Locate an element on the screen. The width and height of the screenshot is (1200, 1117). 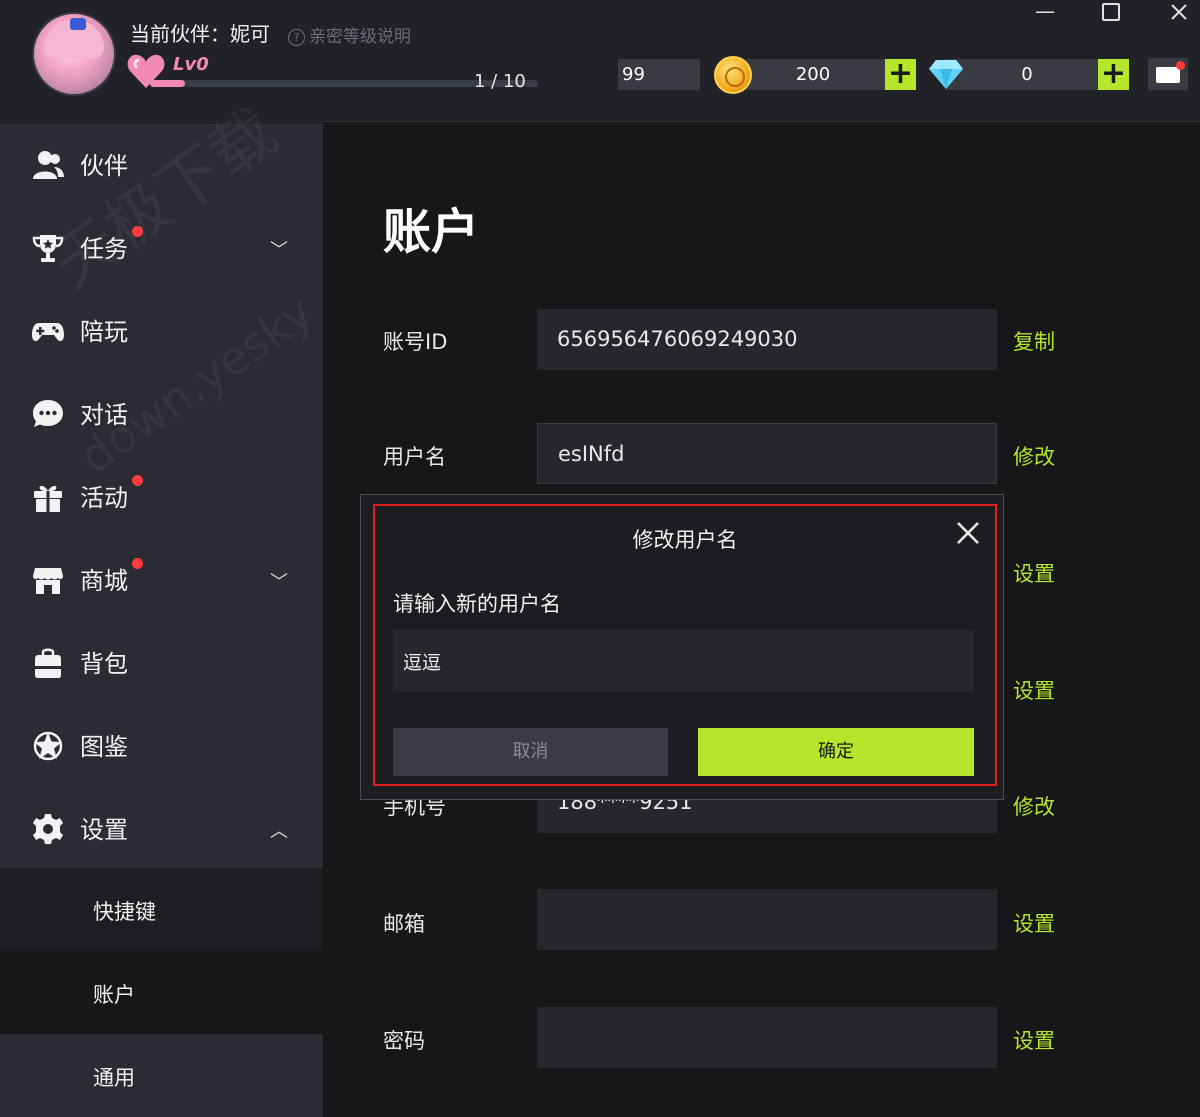
confirm-button: 确定 is located at coordinates (836, 752).